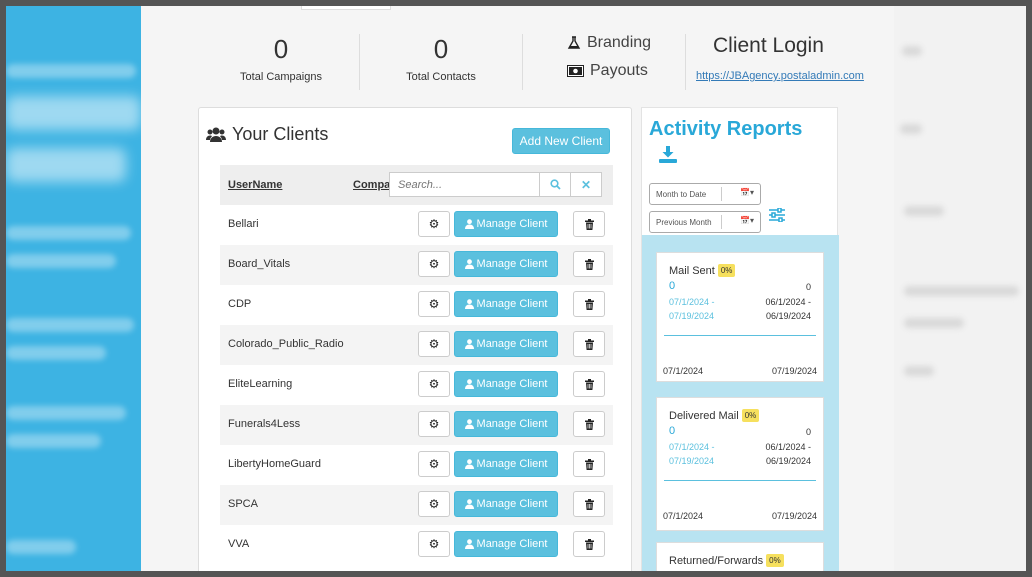  I want to click on previous-range-end: 06/19/2024, so click(788, 316).